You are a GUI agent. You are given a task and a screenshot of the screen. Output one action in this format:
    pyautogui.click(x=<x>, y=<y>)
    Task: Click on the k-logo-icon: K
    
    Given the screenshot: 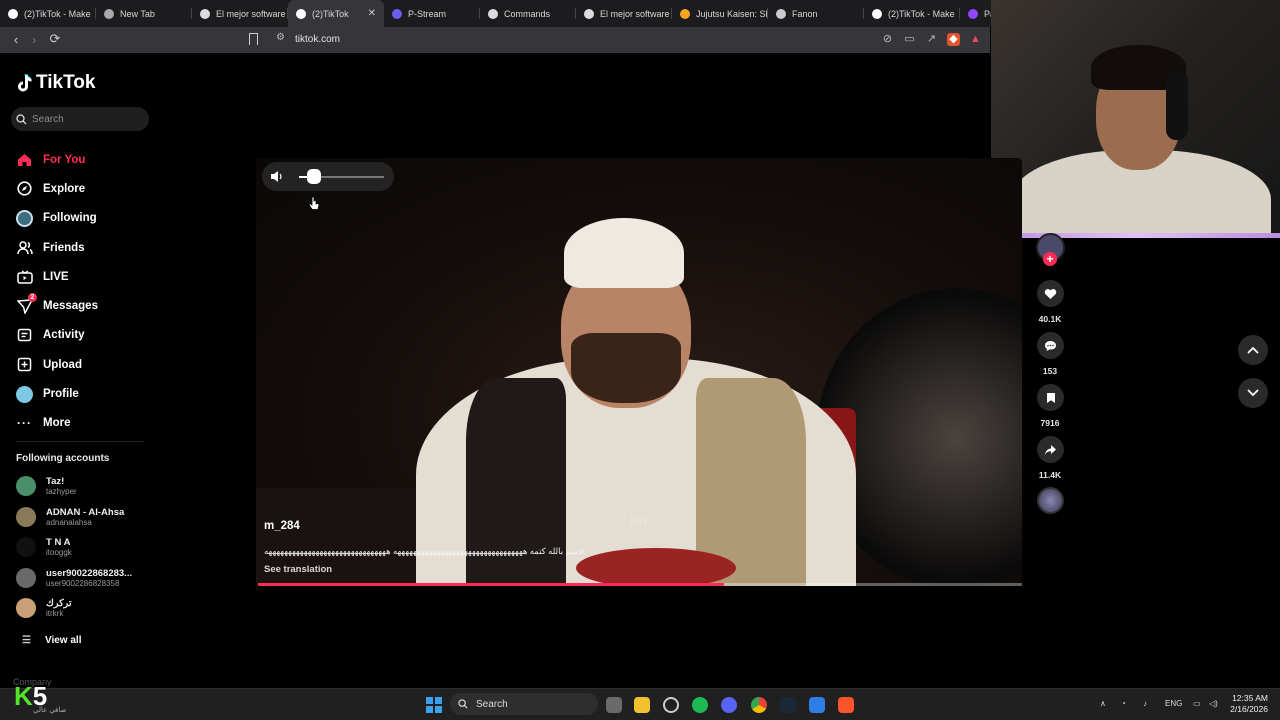 What is the action you would take?
    pyautogui.click(x=23, y=696)
    